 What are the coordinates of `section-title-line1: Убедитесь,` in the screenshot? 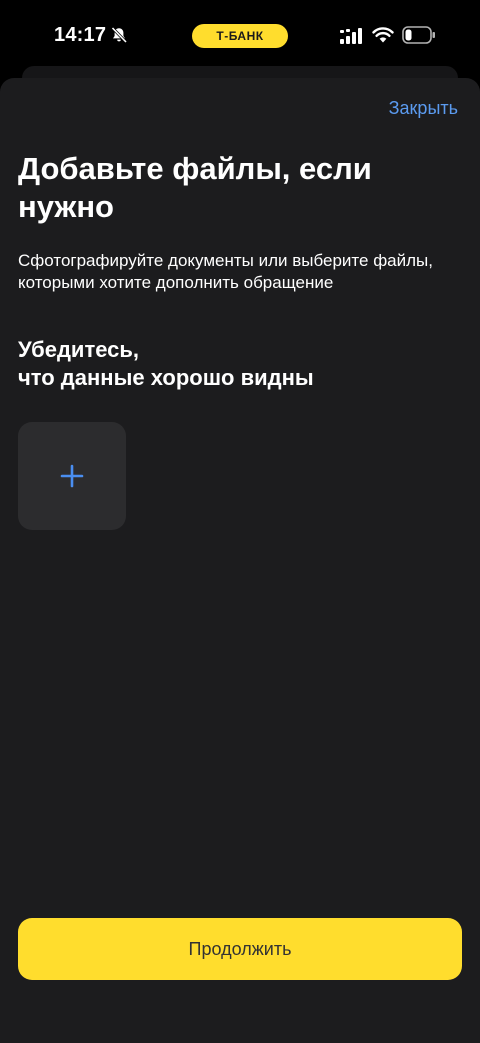 It's located at (79, 349).